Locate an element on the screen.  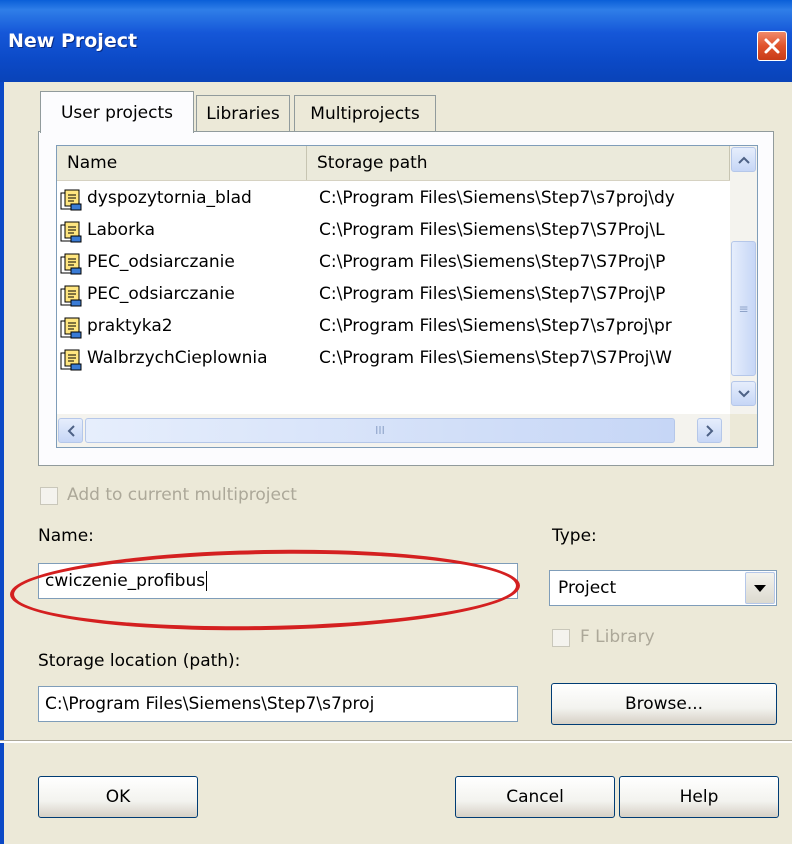
chevron-right-icon is located at coordinates (709, 430).